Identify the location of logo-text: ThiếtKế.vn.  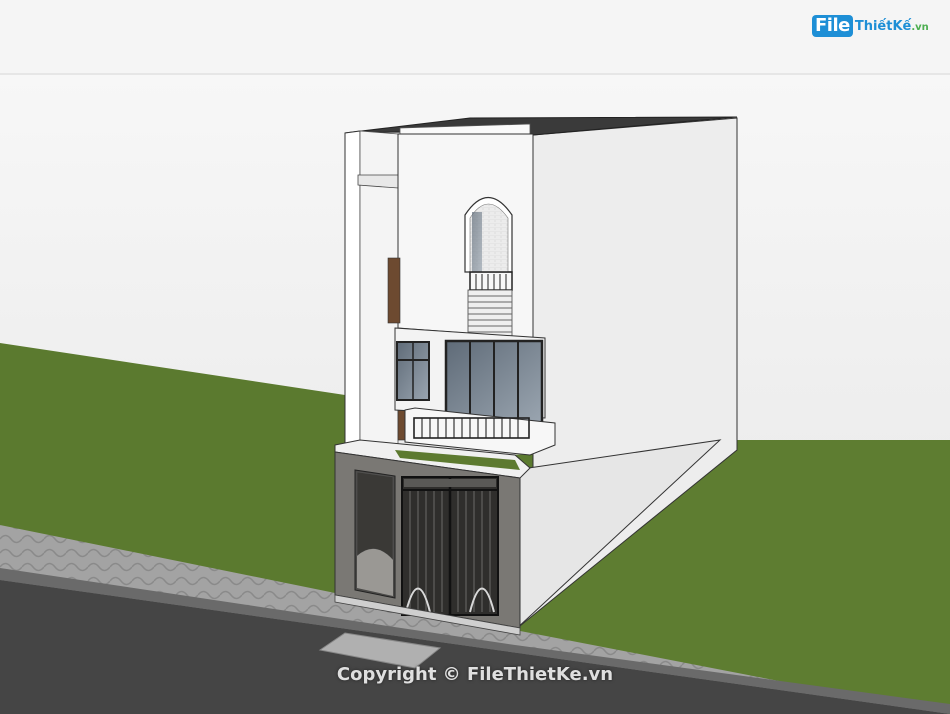
(892, 26).